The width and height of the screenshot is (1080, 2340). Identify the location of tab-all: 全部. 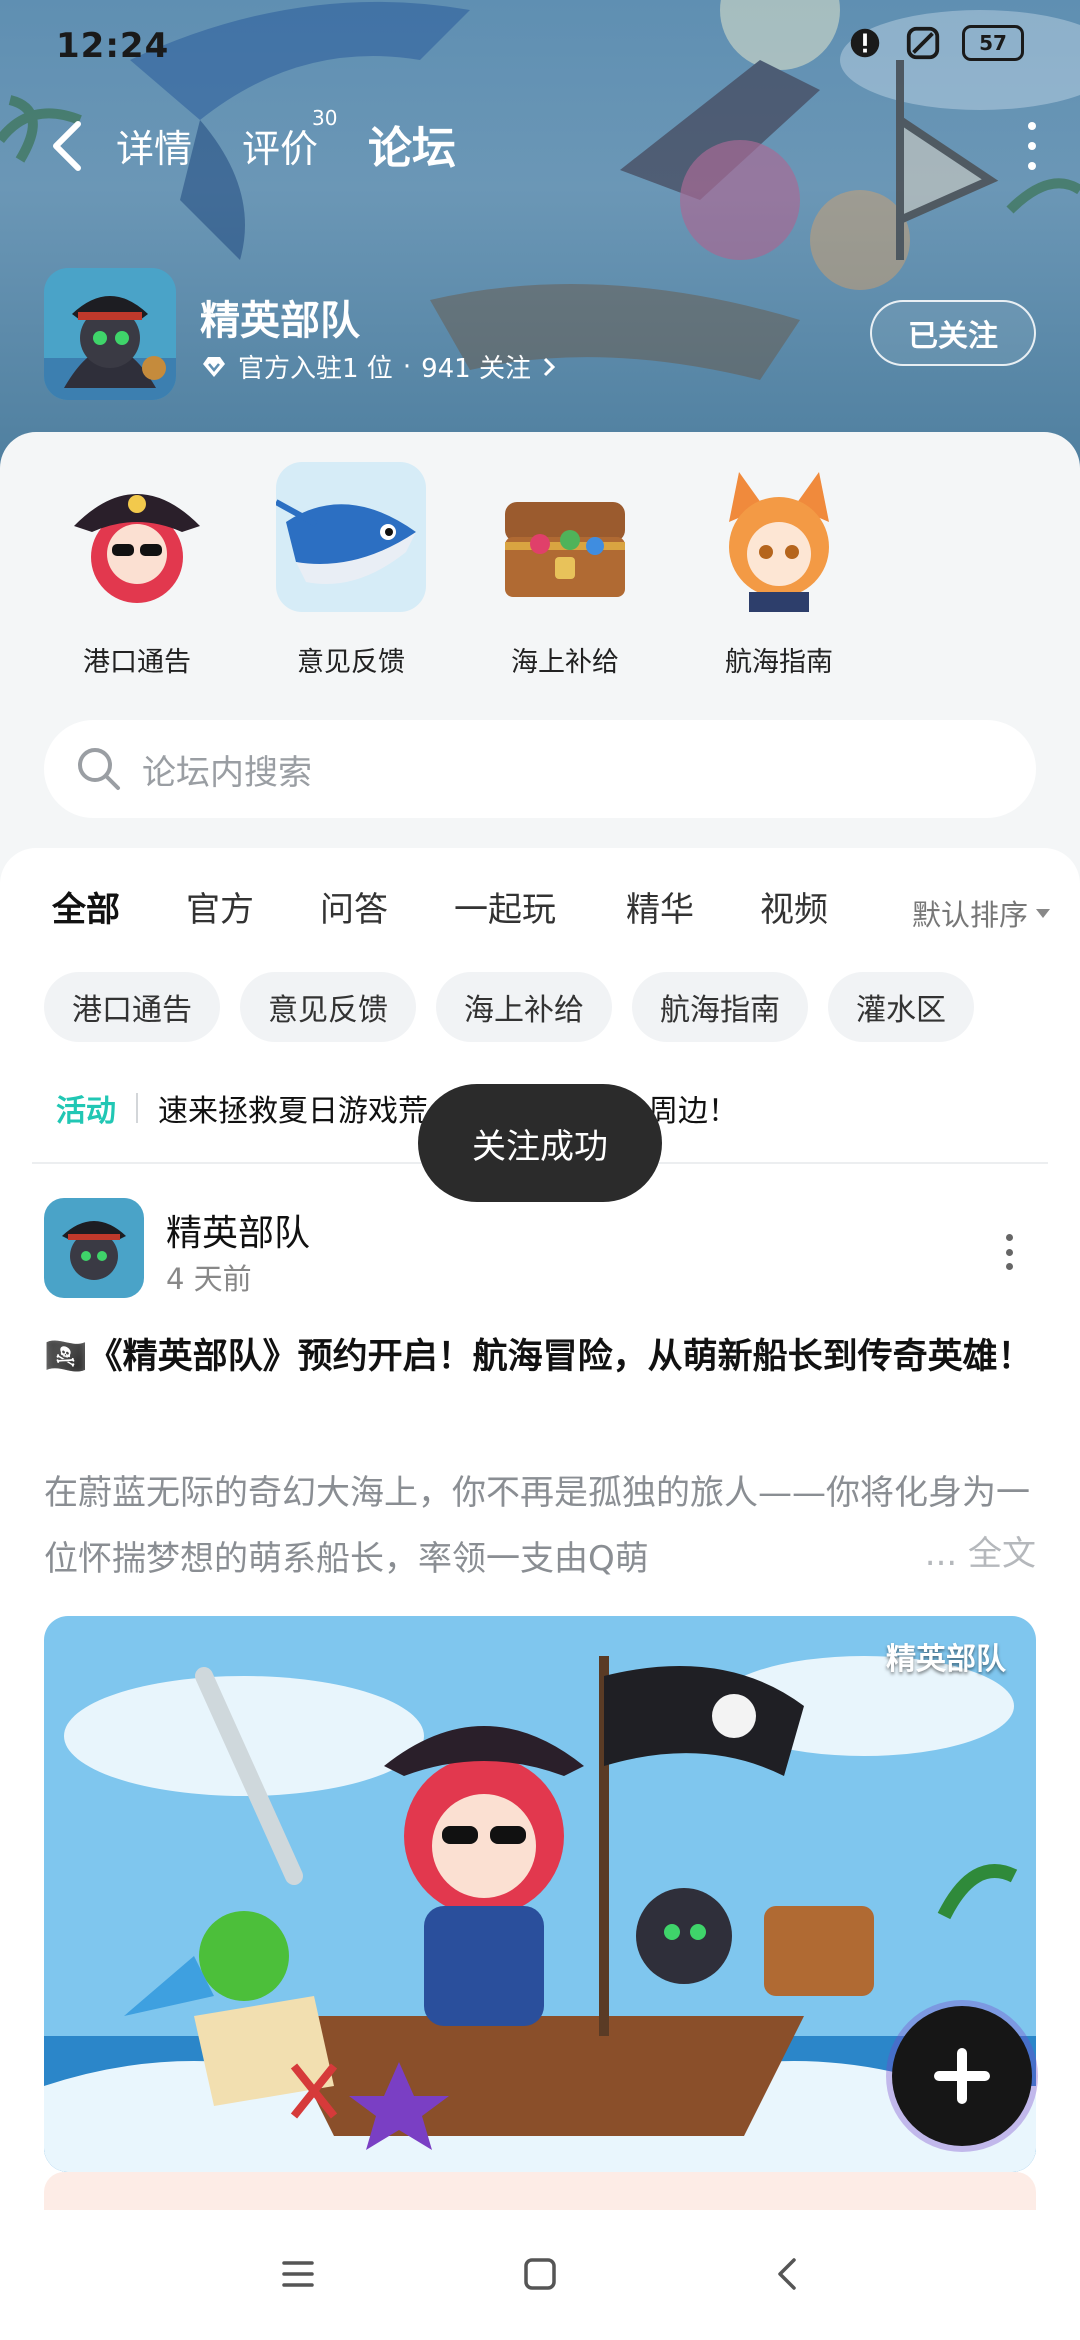
(86, 907).